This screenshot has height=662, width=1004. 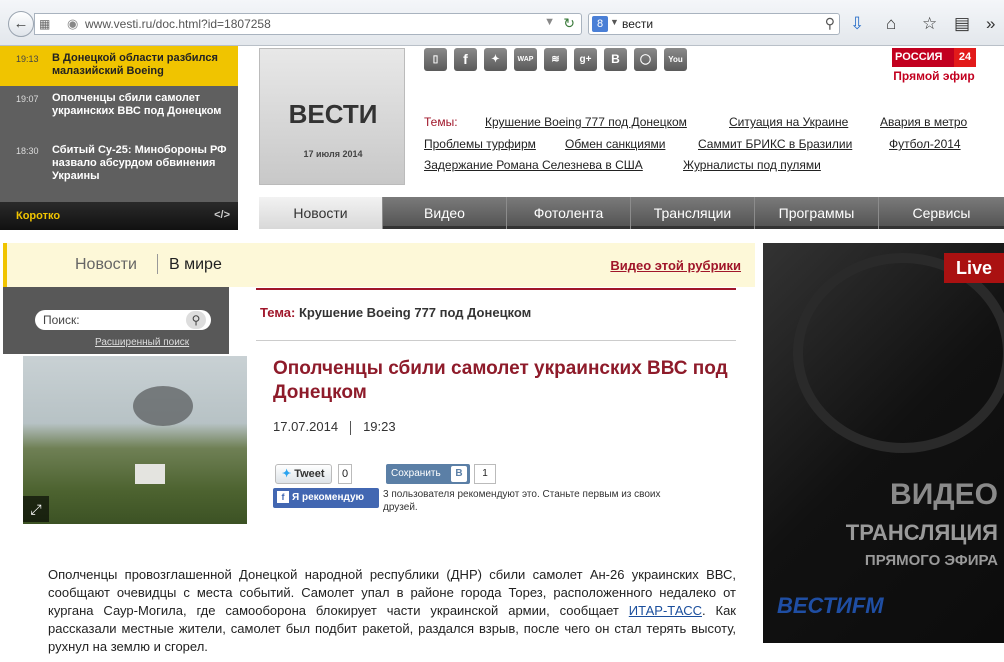 What do you see at coordinates (309, 474) in the screenshot?
I see `tweet-label: Tweet` at bounding box center [309, 474].